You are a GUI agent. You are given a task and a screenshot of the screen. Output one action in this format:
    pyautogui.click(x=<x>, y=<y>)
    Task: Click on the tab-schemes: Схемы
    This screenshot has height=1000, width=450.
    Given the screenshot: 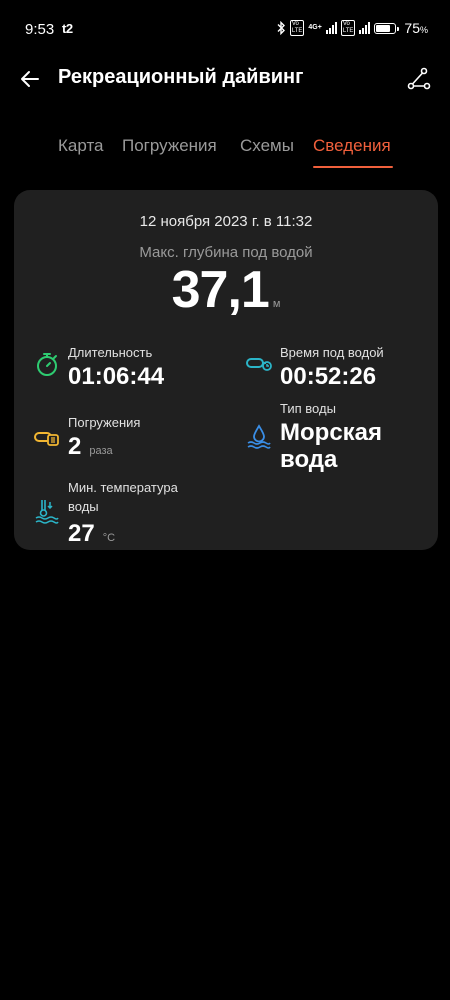 What is the action you would take?
    pyautogui.click(x=267, y=146)
    